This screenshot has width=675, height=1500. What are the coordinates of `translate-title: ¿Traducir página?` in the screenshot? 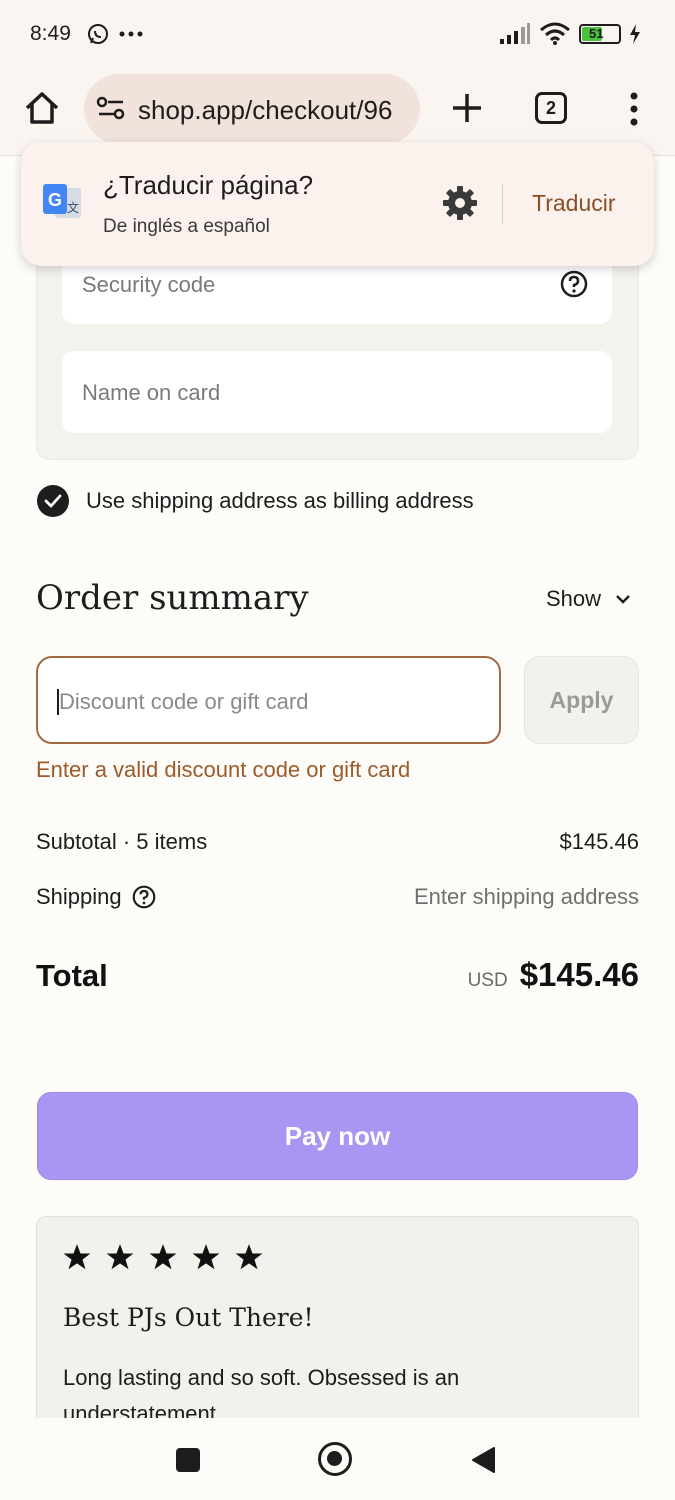 It's located at (208, 185).